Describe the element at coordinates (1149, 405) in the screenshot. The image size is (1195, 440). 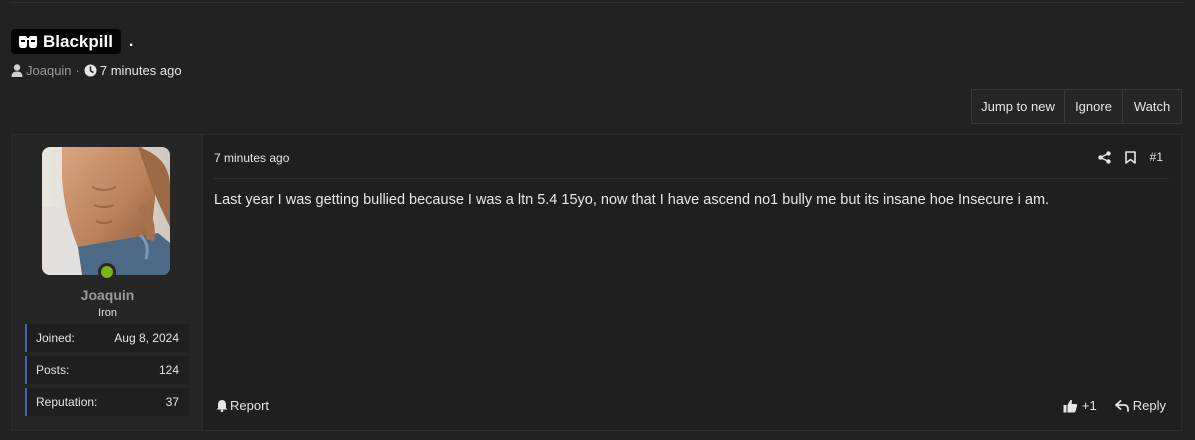
I see `reply-label: Reply` at that location.